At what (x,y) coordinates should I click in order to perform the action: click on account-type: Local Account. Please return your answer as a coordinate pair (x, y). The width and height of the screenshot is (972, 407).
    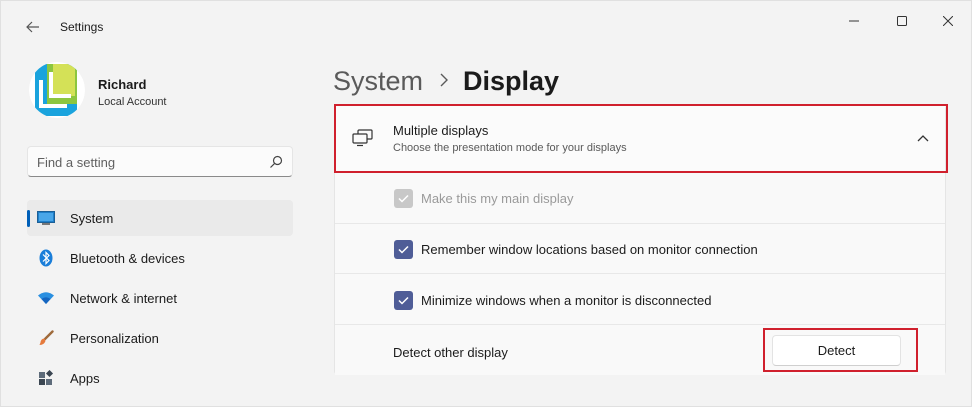
    Looking at the image, I should click on (132, 102).